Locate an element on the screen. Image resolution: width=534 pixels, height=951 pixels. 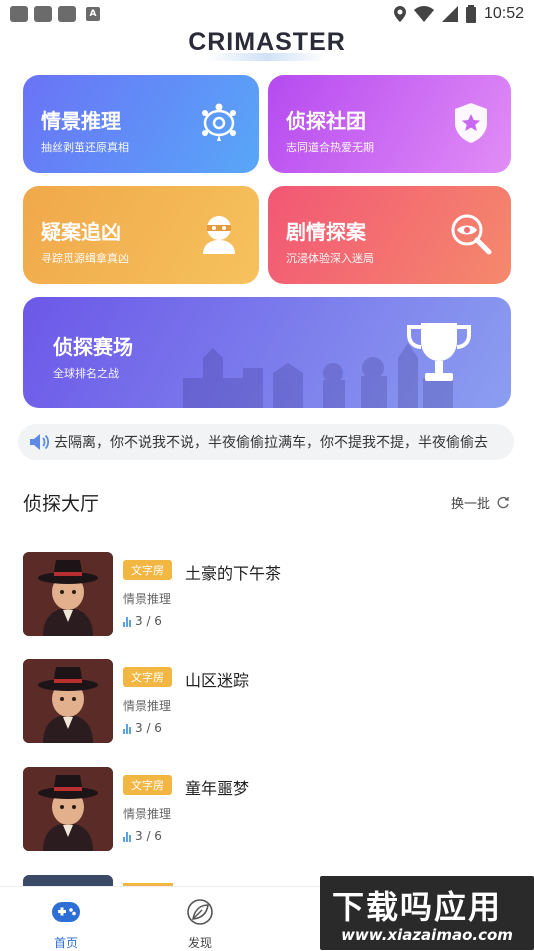
hall-title: 侦探大厅 is located at coordinates (61, 504).